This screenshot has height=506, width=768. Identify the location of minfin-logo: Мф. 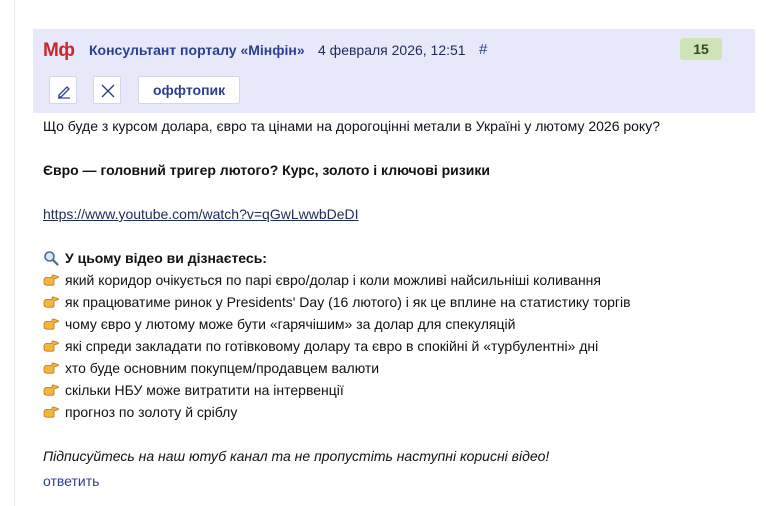
(59, 50).